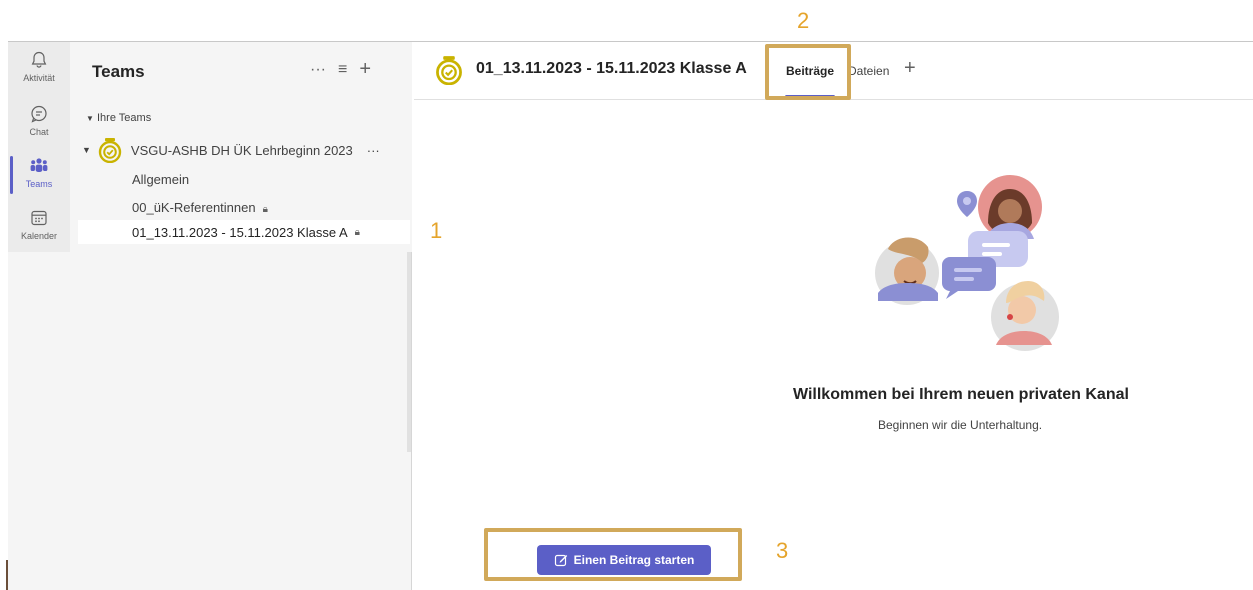 The image size is (1253, 590). Describe the element at coordinates (782, 550) in the screenshot. I see `annotation-number-3: 3` at that location.